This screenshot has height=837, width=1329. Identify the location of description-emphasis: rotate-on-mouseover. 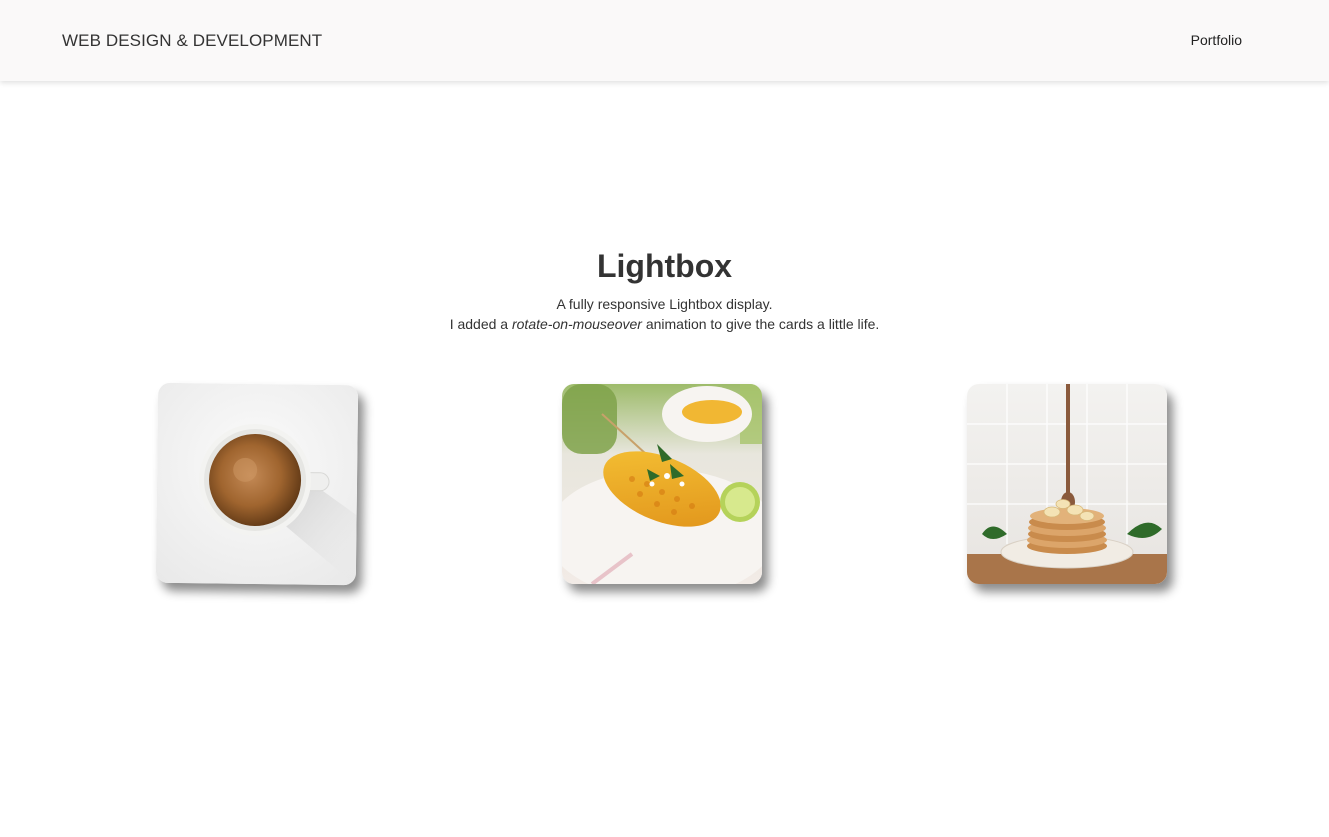
(576, 324).